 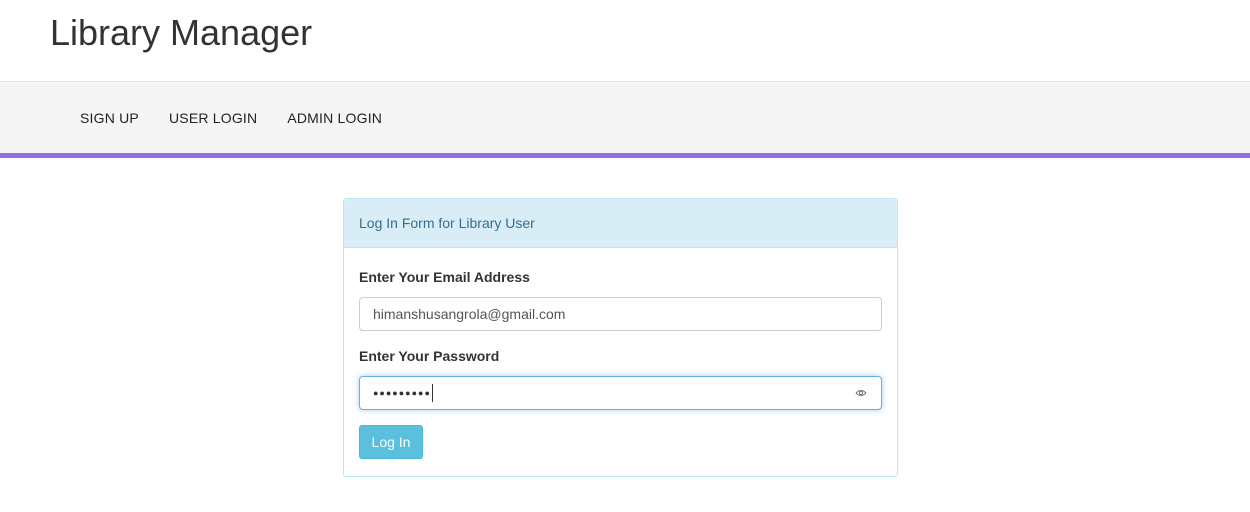 What do you see at coordinates (181, 32) in the screenshot?
I see `app-title: Library Manager` at bounding box center [181, 32].